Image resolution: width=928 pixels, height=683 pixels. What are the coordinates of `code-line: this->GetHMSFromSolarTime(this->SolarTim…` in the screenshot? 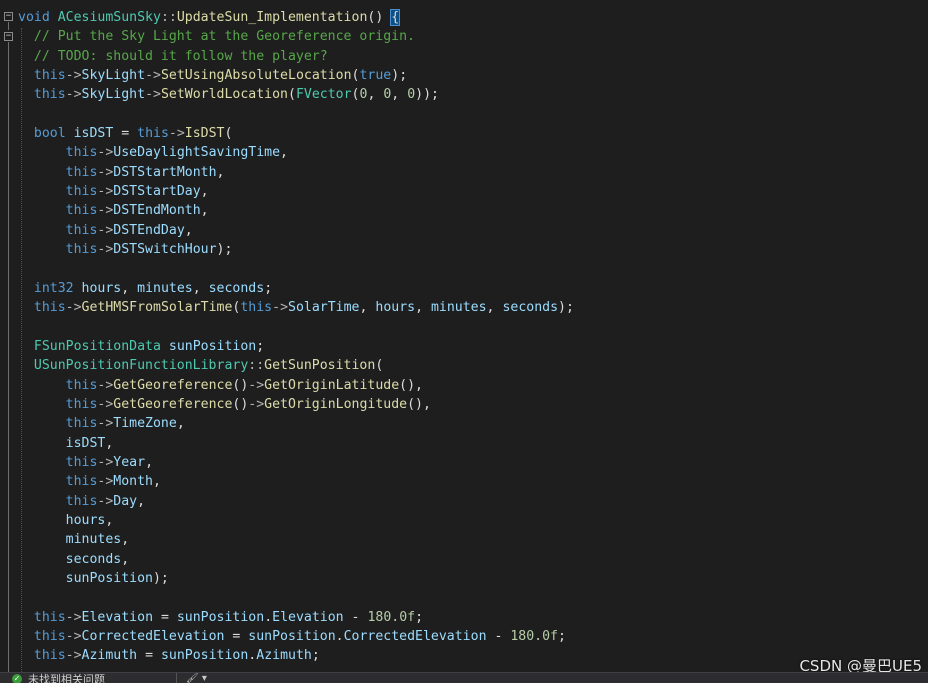 It's located at (296, 307).